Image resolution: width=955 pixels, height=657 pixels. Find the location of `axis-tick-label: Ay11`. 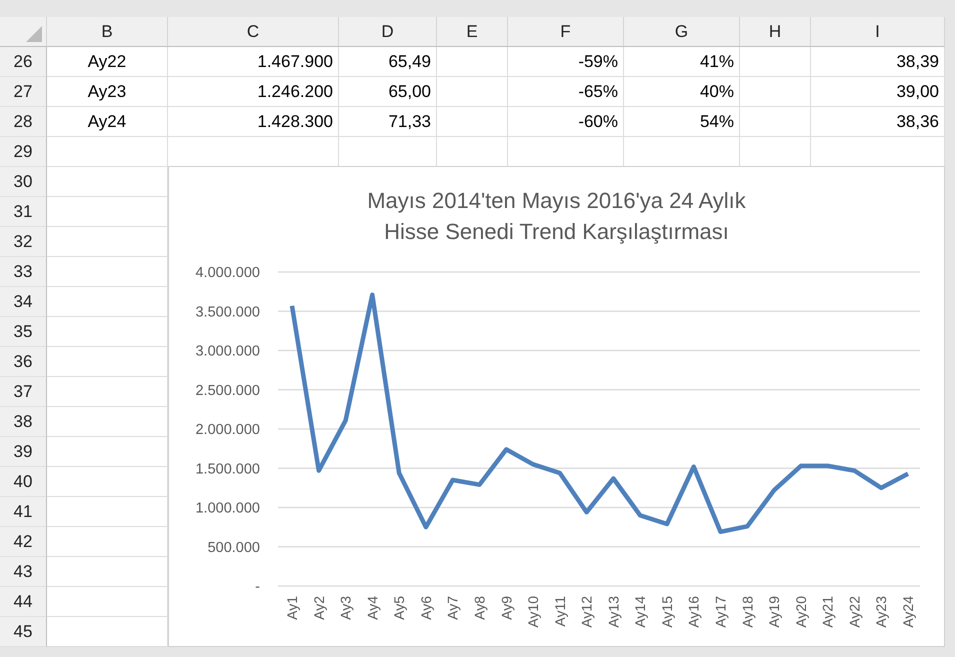

axis-tick-label: Ay11 is located at coordinates (560, 611).